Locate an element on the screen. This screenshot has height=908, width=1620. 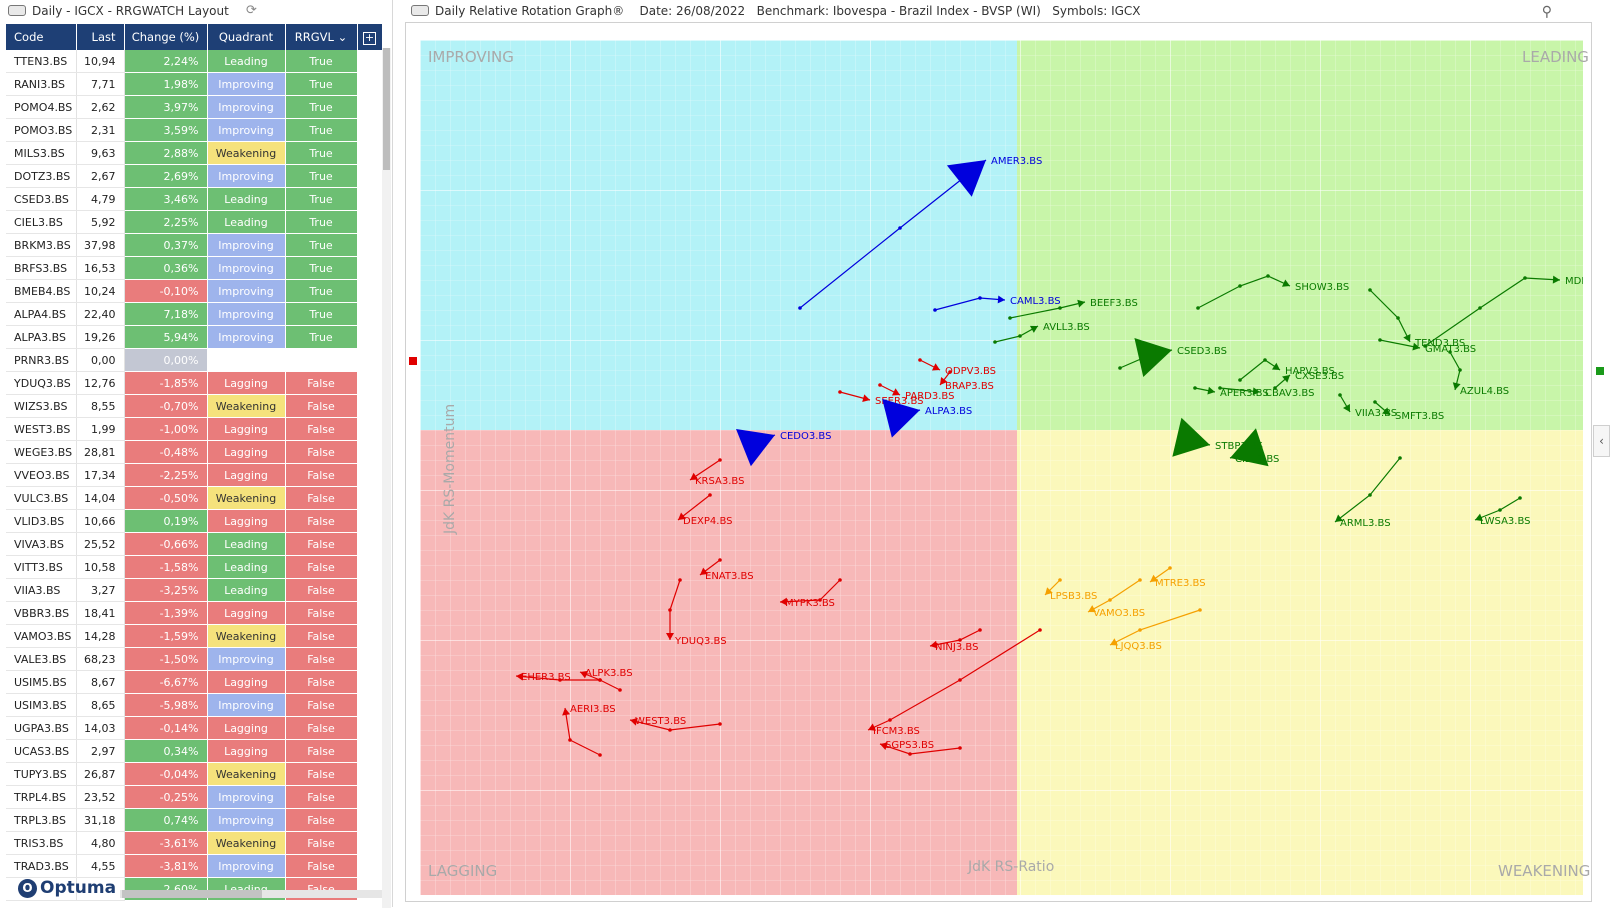
cell-code: TTEN3.BS is located at coordinates (41, 61).